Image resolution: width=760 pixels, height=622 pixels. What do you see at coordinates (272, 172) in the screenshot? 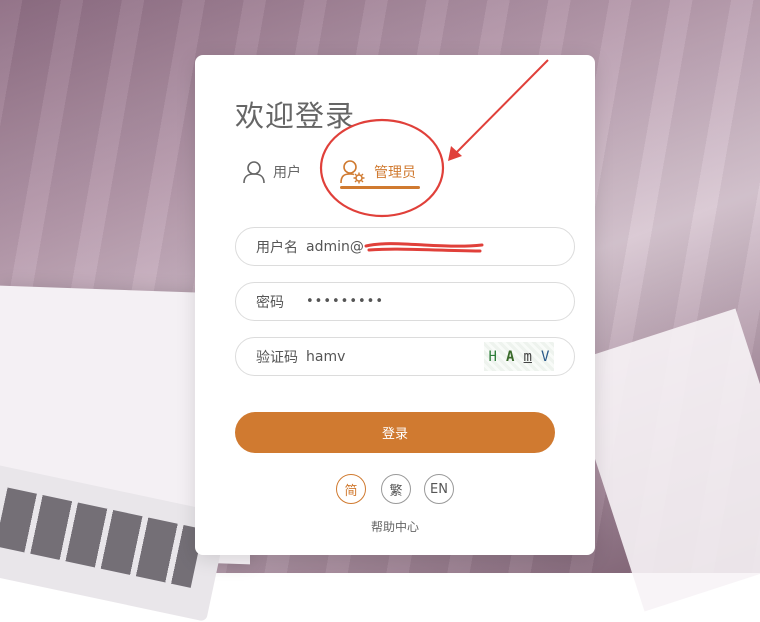
I see `tab-user: 用户` at bounding box center [272, 172].